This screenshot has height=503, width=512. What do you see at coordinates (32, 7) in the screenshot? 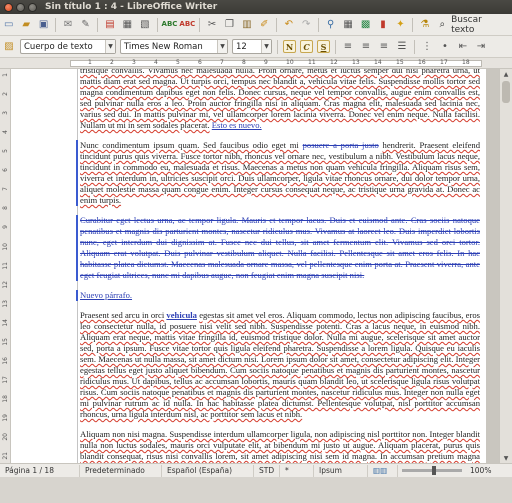
I see `maximize-window-button` at bounding box center [32, 7].